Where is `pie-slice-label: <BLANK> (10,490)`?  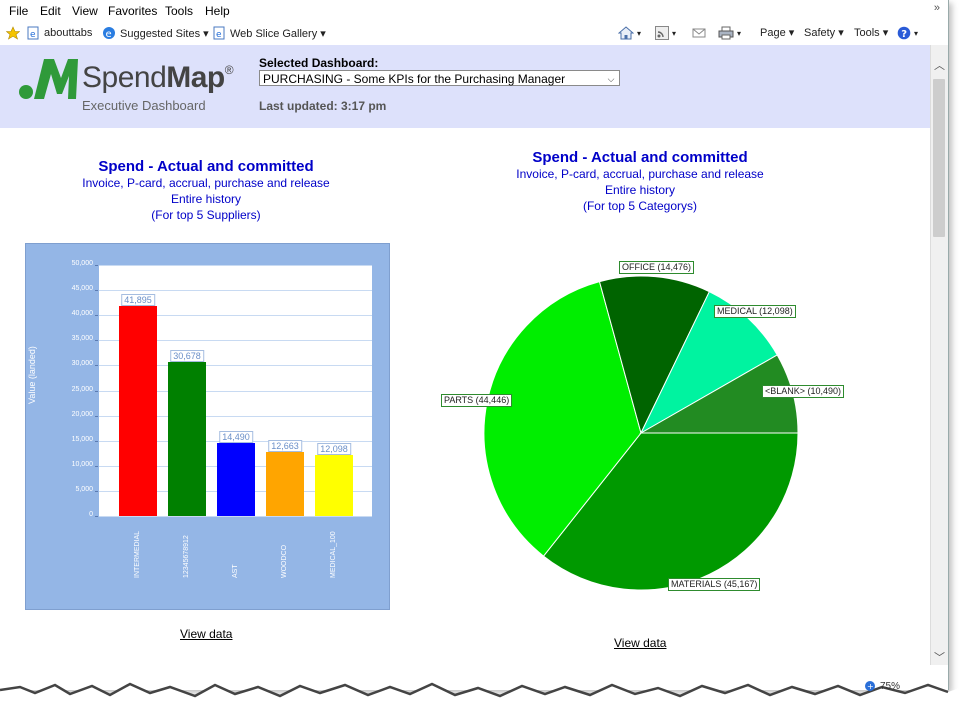
pie-slice-label: <BLANK> (10,490) is located at coordinates (803, 391).